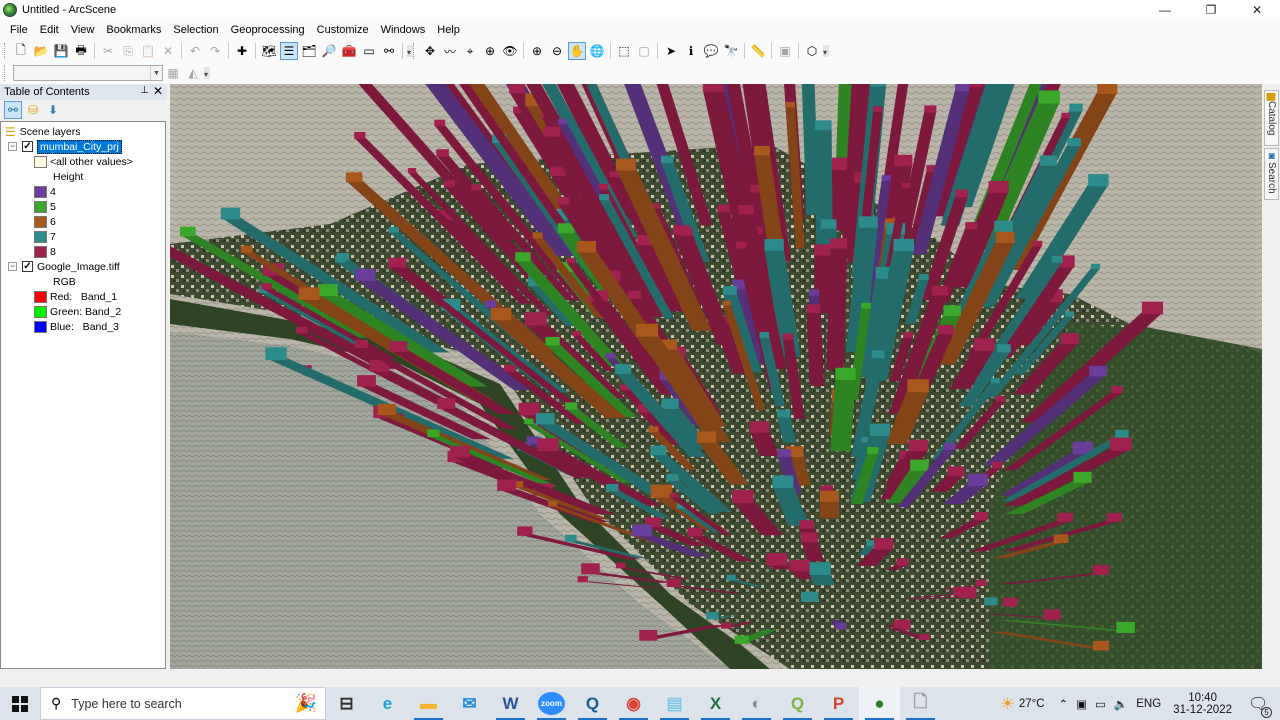 This screenshot has height=720, width=1280. What do you see at coordinates (1148, 704) in the screenshot?
I see `language-indicator: ENG` at bounding box center [1148, 704].